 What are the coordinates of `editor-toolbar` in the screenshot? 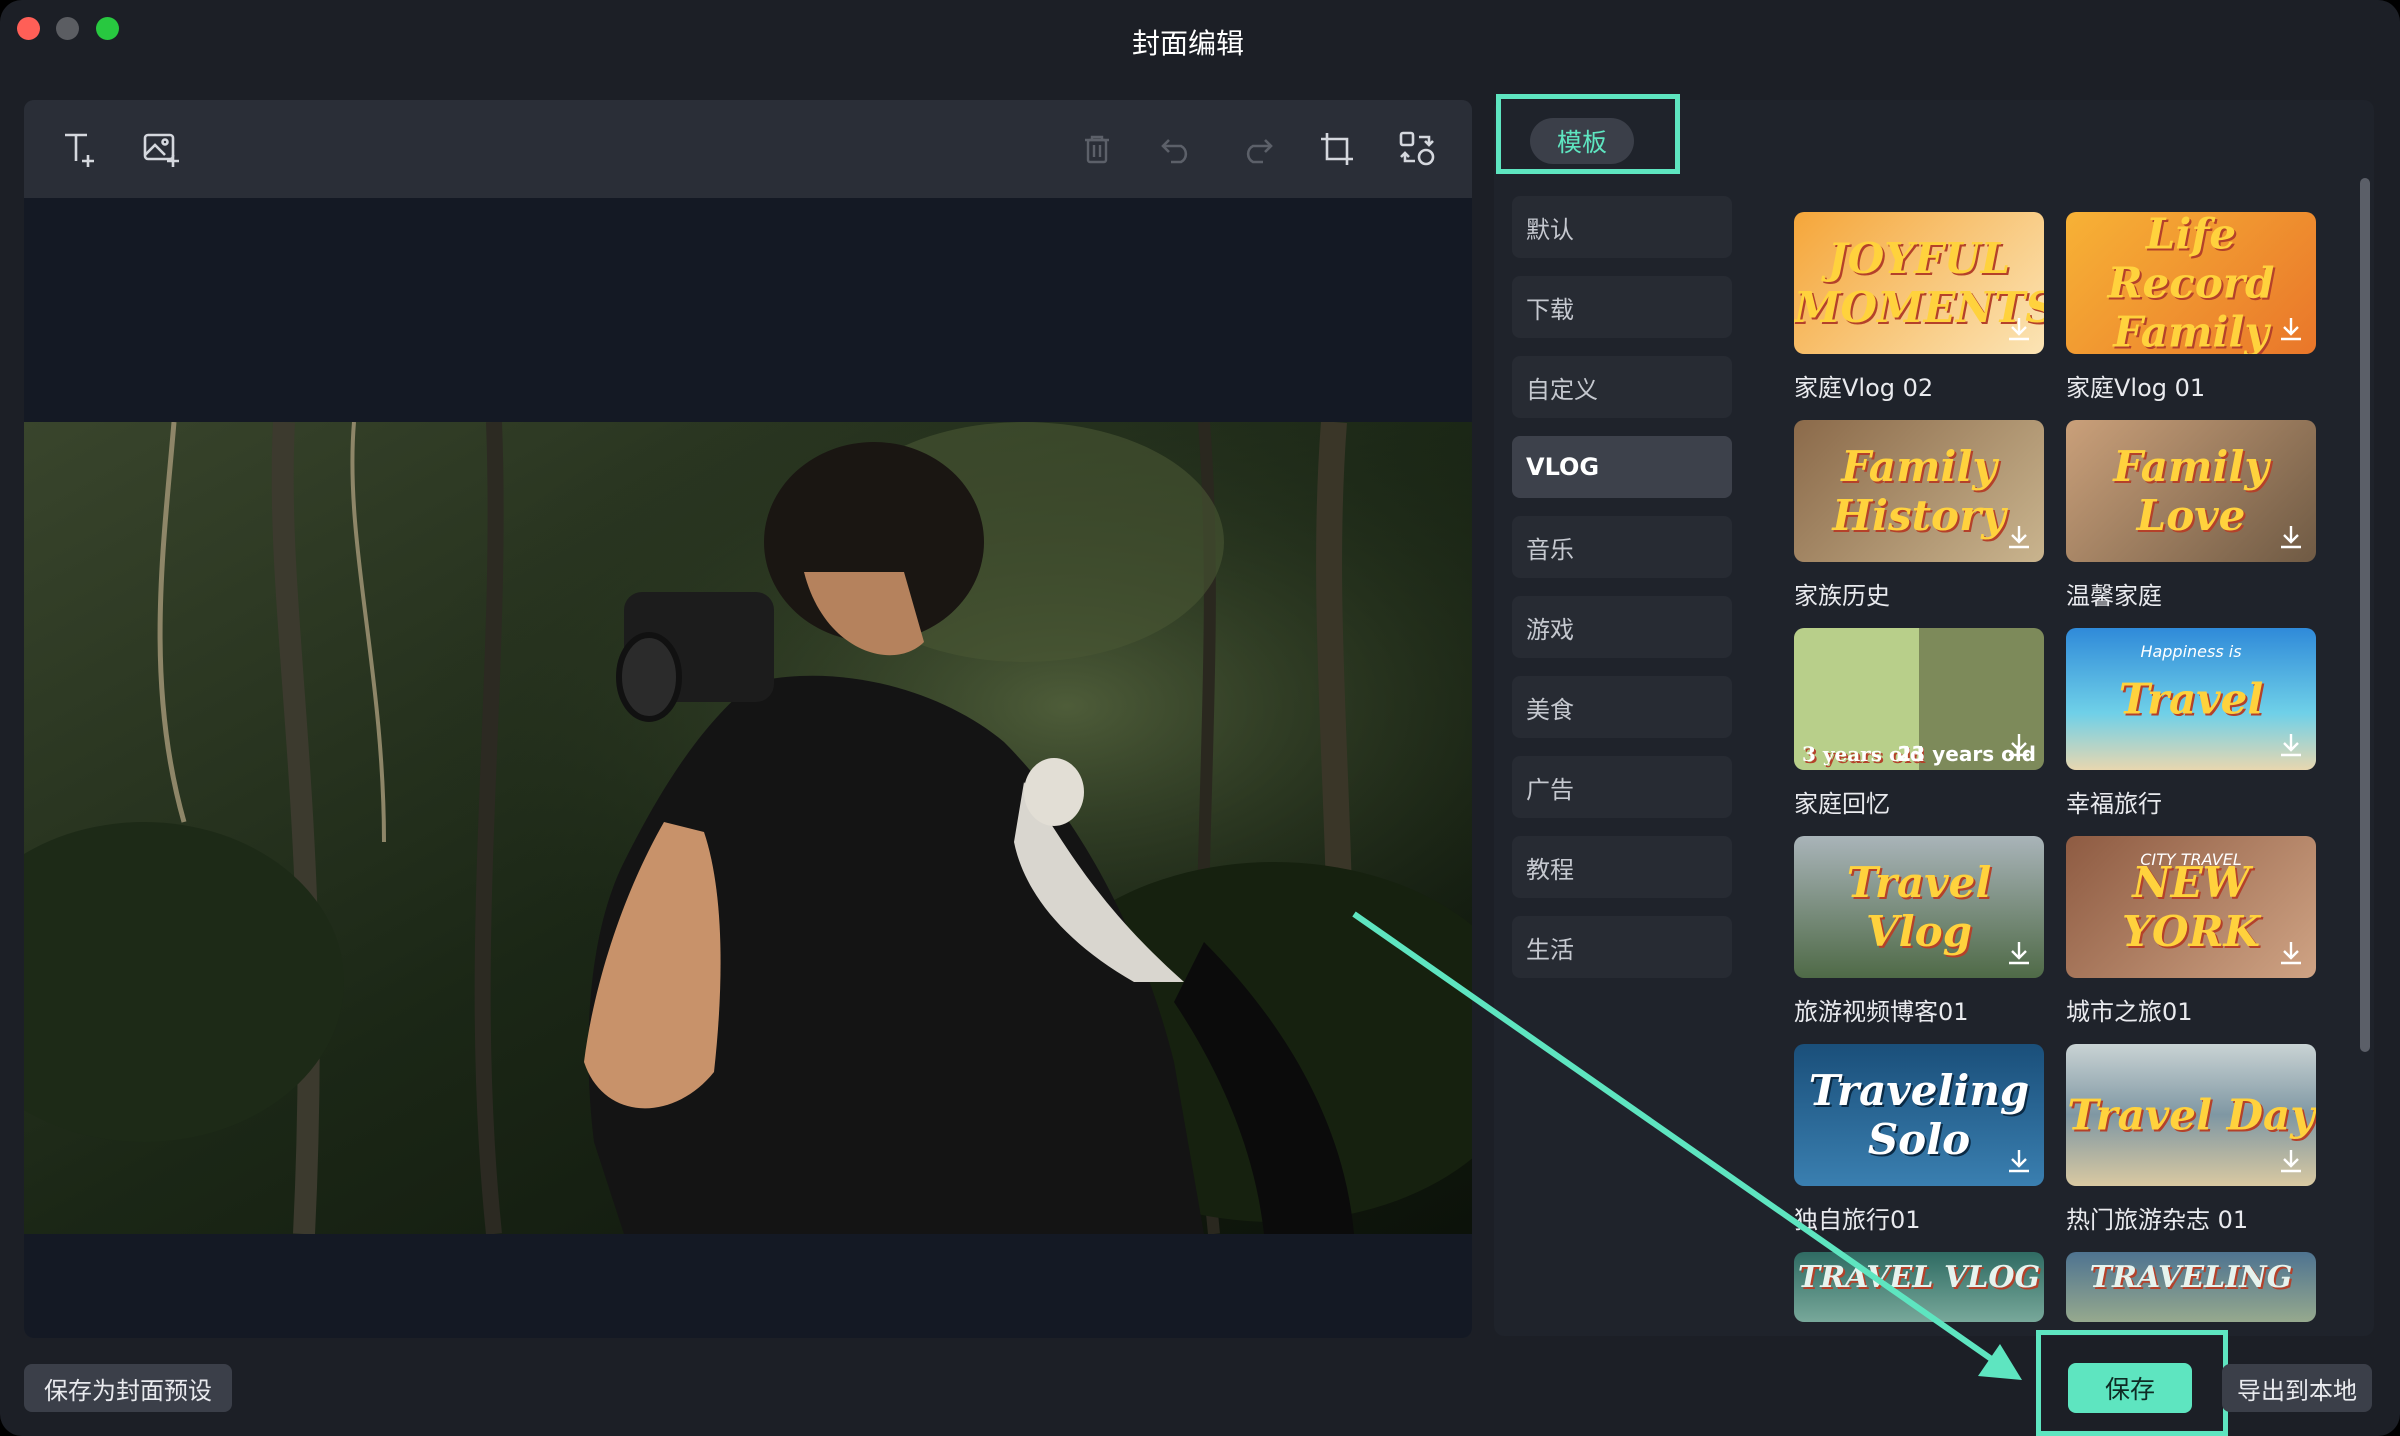 It's located at (748, 149).